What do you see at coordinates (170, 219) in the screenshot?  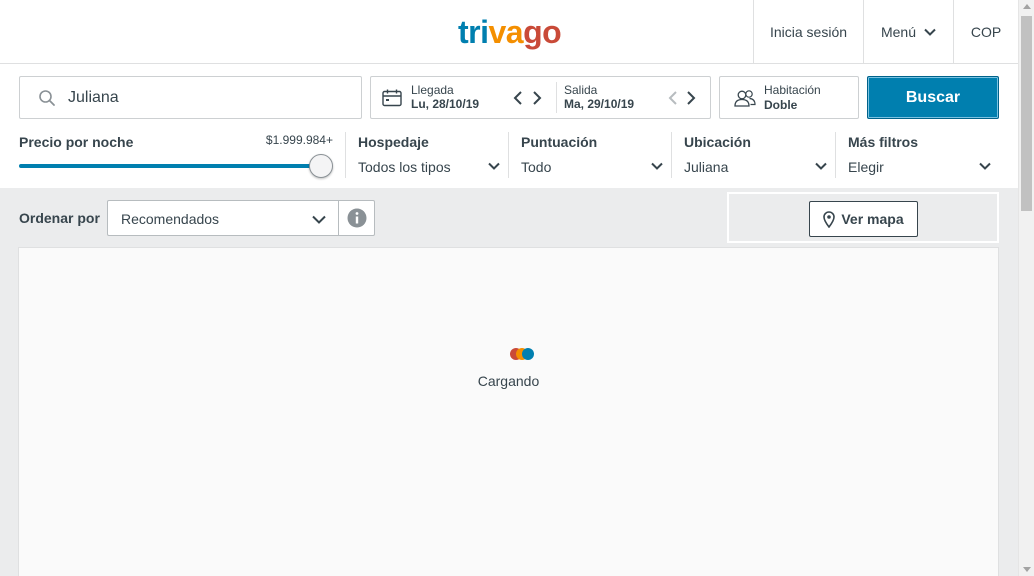 I see `sort-value: Recomendados` at bounding box center [170, 219].